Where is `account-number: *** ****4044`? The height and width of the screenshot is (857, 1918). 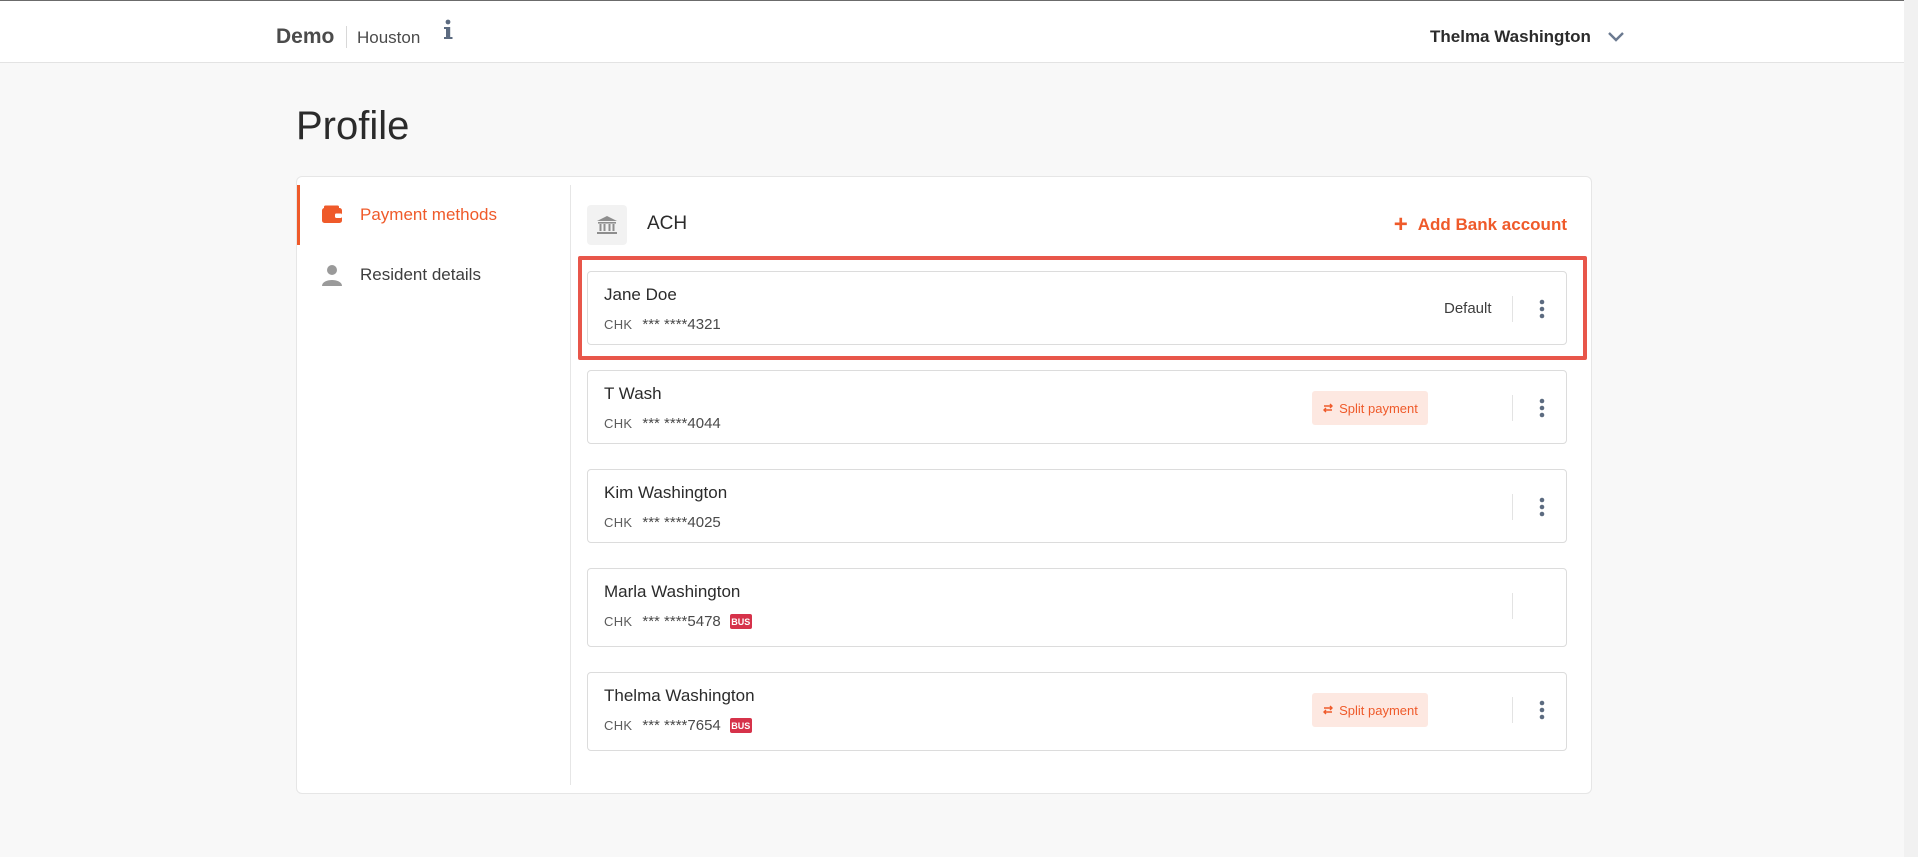 account-number: *** ****4044 is located at coordinates (681, 423).